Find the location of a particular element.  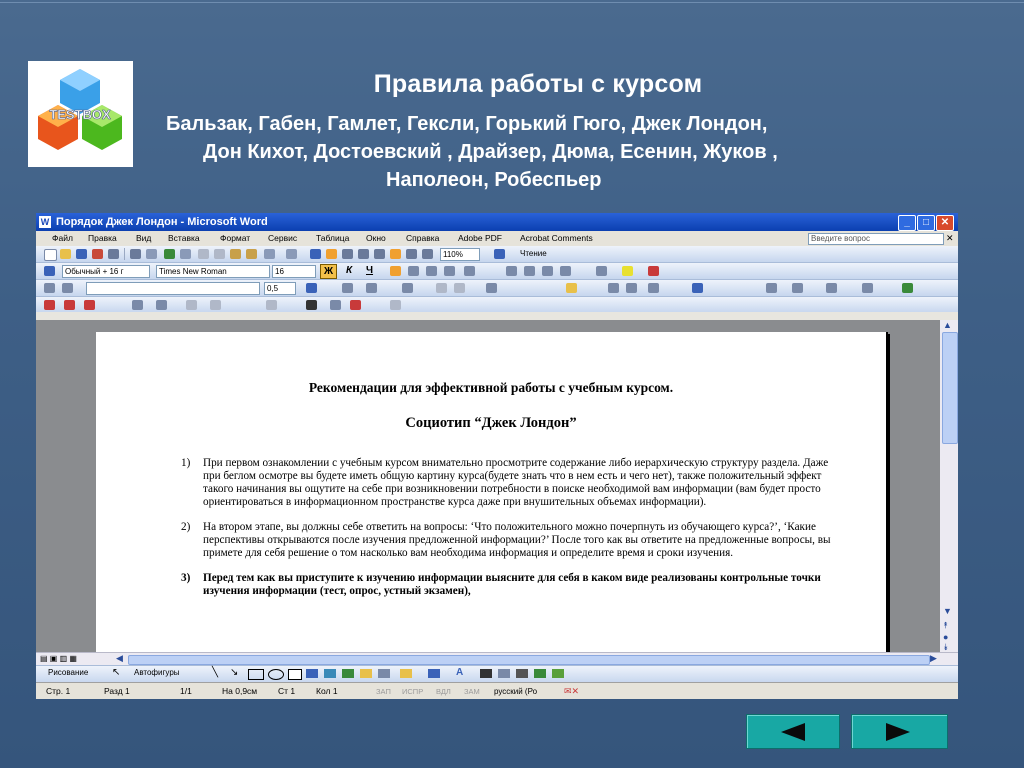

delete-comment-icon is located at coordinates (69, 305).